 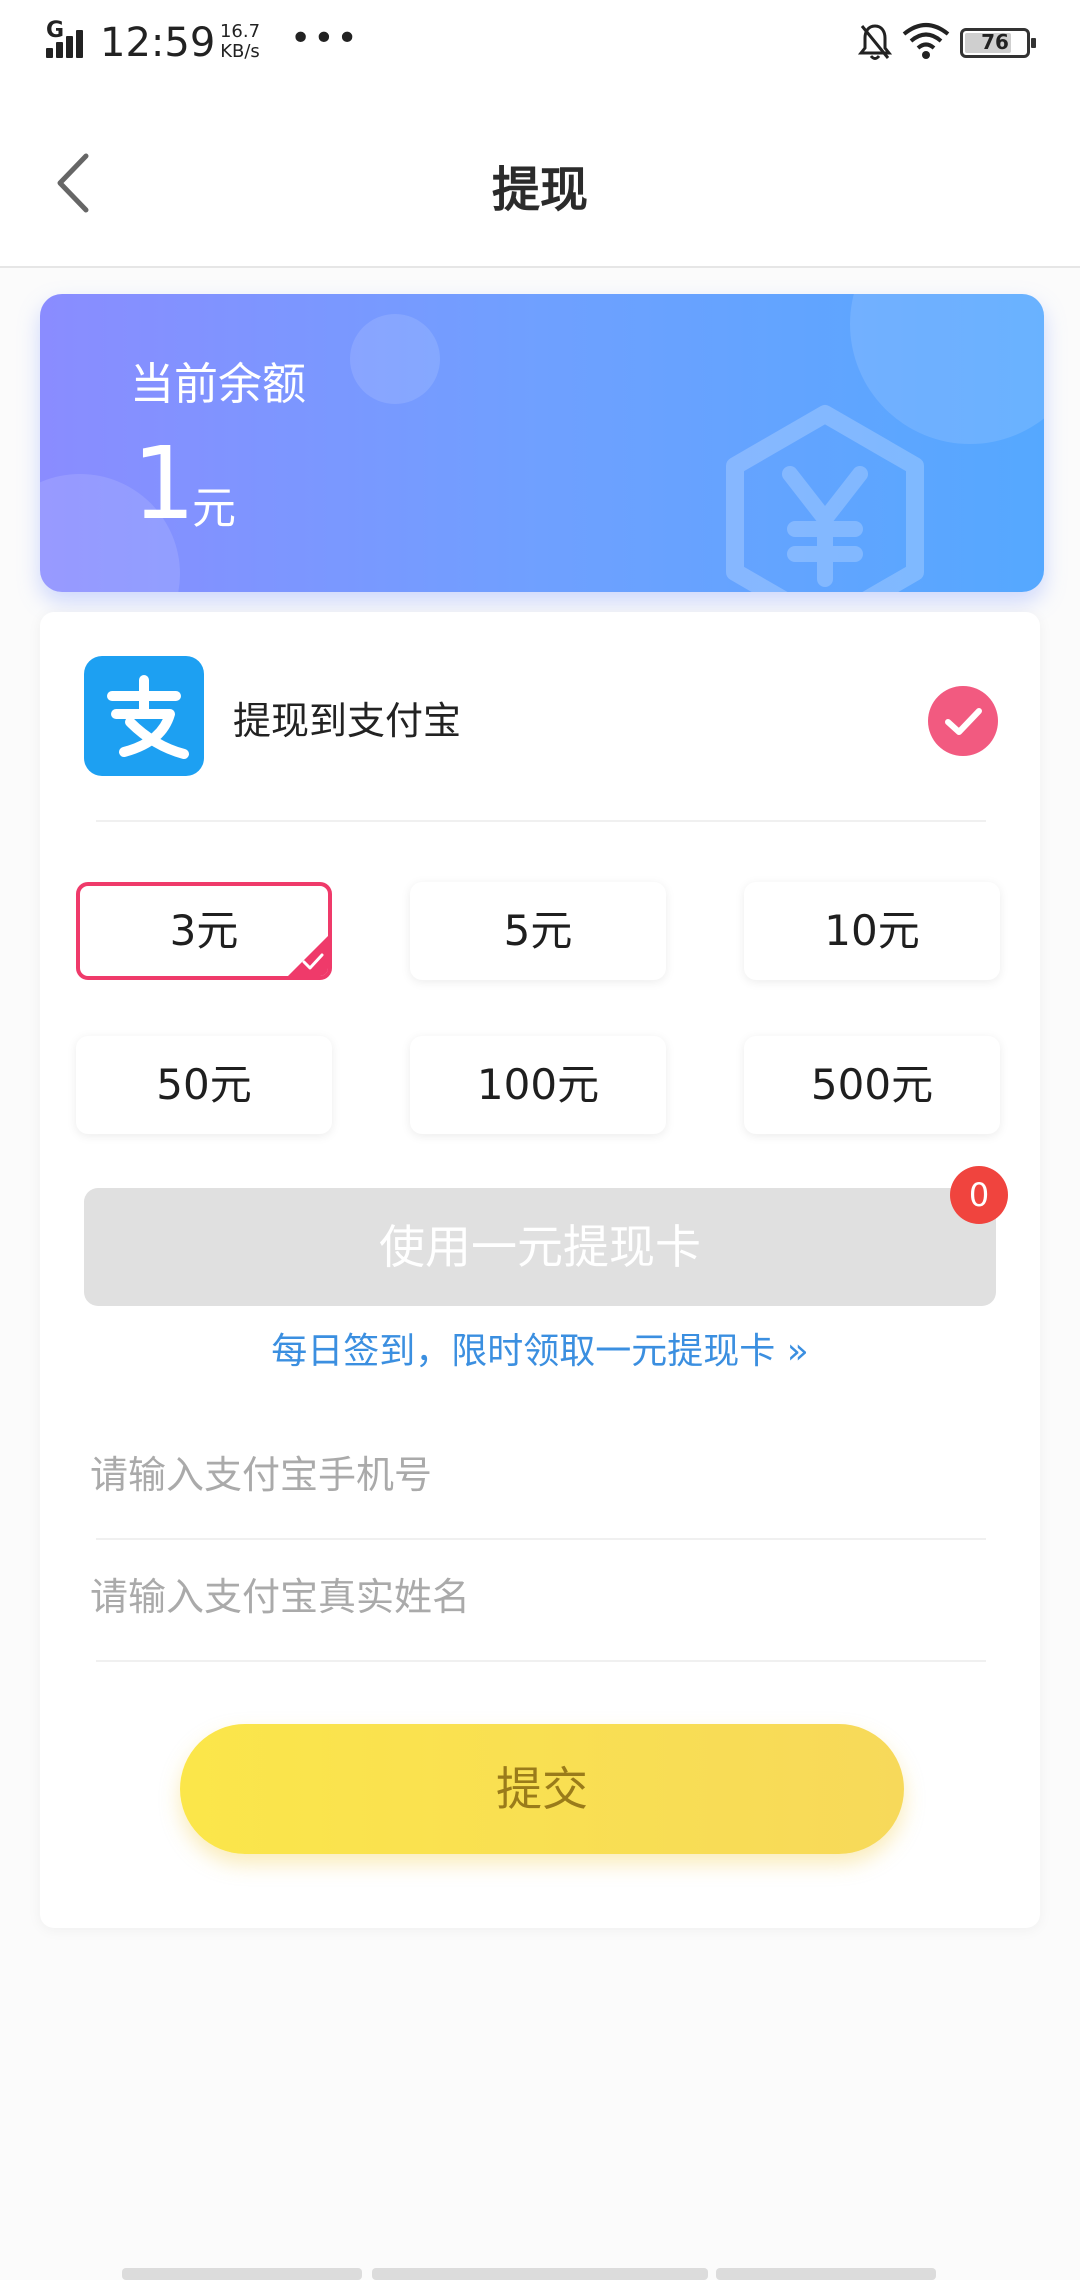 What do you see at coordinates (540, 45) in the screenshot?
I see `status-bar: G 12:59 16.7 KB/s ••• 76` at bounding box center [540, 45].